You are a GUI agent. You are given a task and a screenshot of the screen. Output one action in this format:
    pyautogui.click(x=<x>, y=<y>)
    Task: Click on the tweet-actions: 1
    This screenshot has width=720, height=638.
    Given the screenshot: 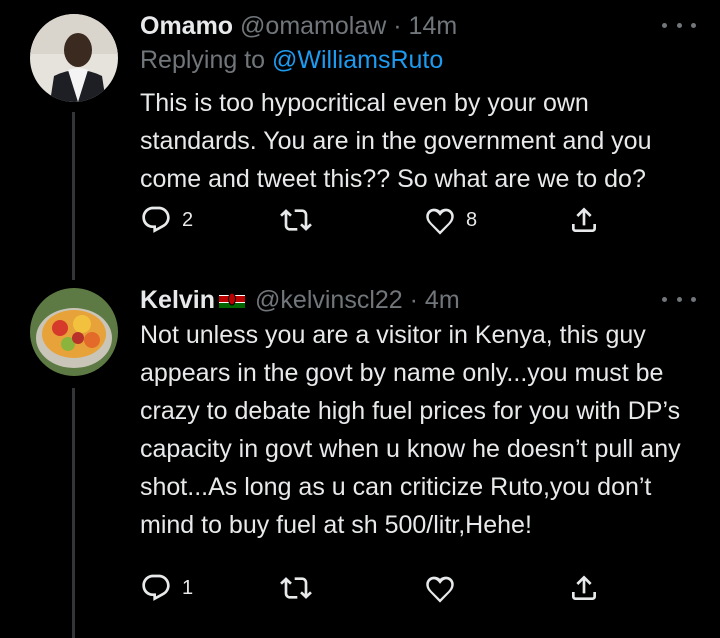 What is the action you would take?
    pyautogui.click(x=370, y=592)
    